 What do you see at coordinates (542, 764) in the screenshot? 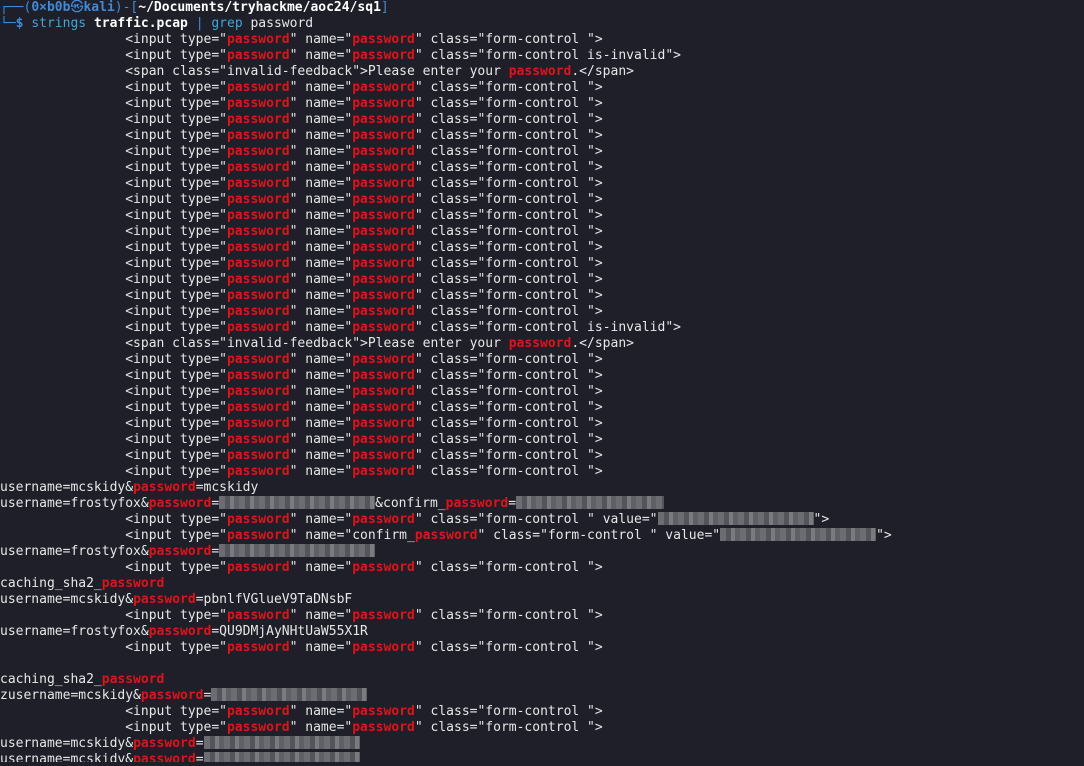
I see `terminal-bottom-edge` at bounding box center [542, 764].